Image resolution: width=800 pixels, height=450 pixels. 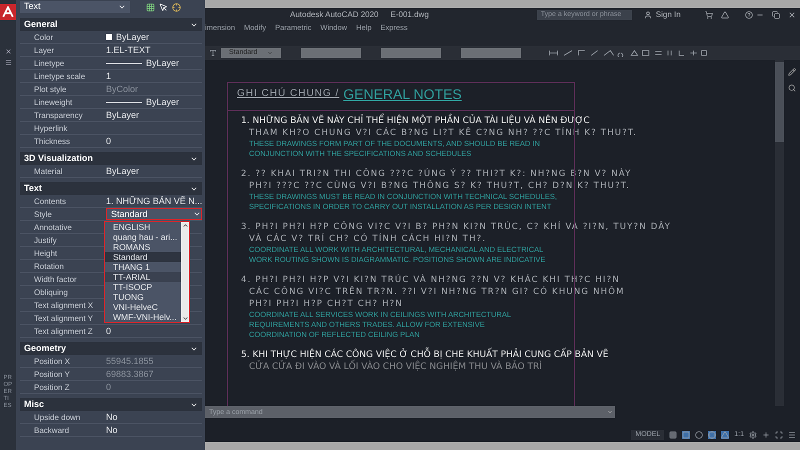 What do you see at coordinates (779, 233) in the screenshot?
I see `vertical-scrollbar` at bounding box center [779, 233].